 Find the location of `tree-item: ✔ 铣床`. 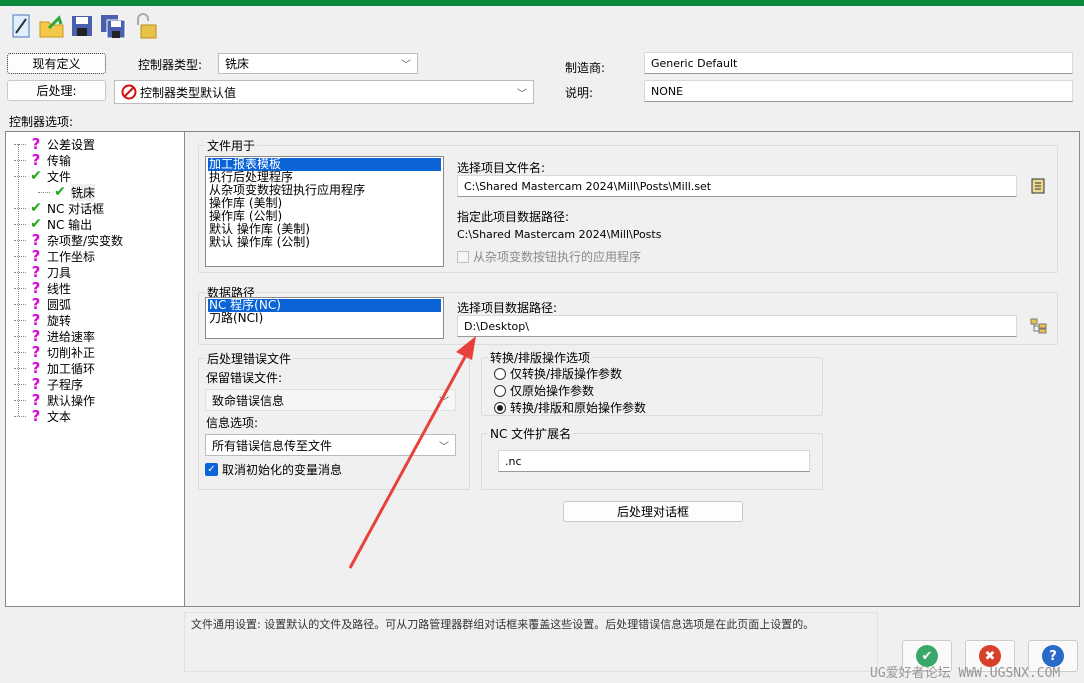

tree-item: ✔ 铣床 is located at coordinates (67, 192).